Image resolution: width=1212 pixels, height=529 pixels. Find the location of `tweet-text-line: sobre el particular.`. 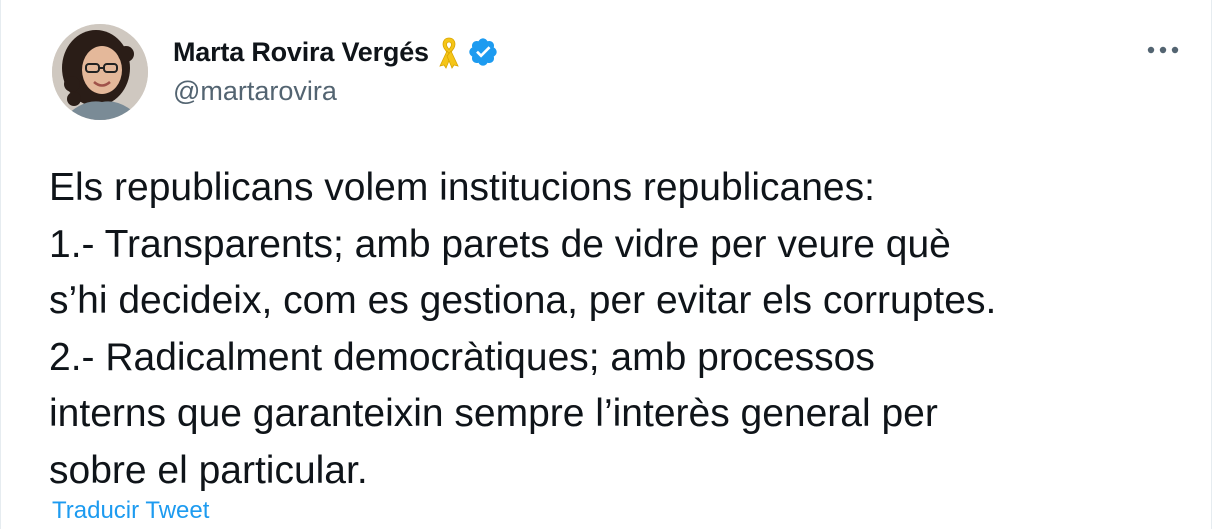

tweet-text-line: sobre el particular. is located at coordinates (208, 470).